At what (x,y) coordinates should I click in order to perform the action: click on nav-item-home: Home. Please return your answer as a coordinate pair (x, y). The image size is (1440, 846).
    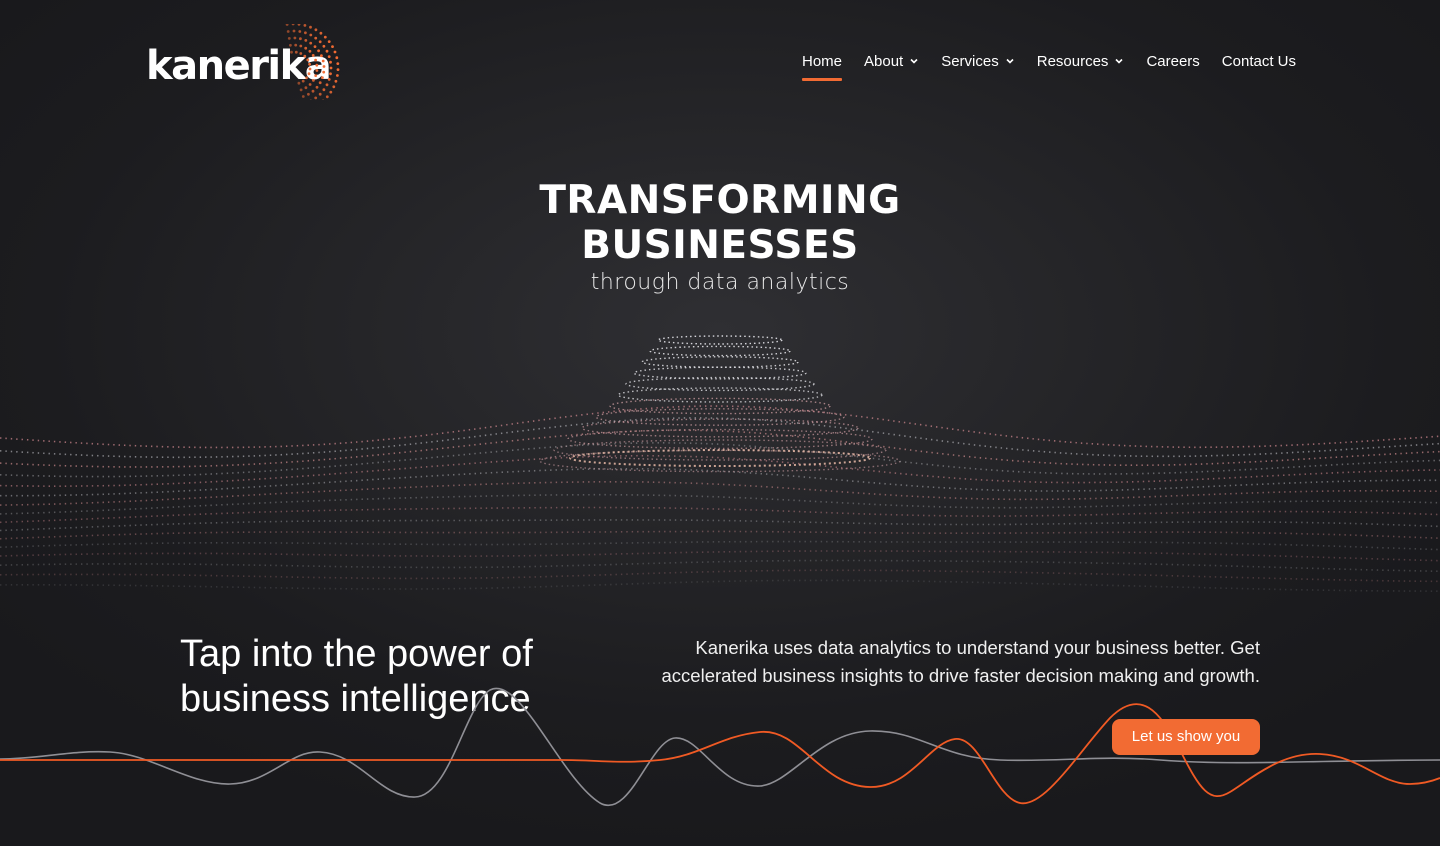
    Looking at the image, I should click on (822, 65).